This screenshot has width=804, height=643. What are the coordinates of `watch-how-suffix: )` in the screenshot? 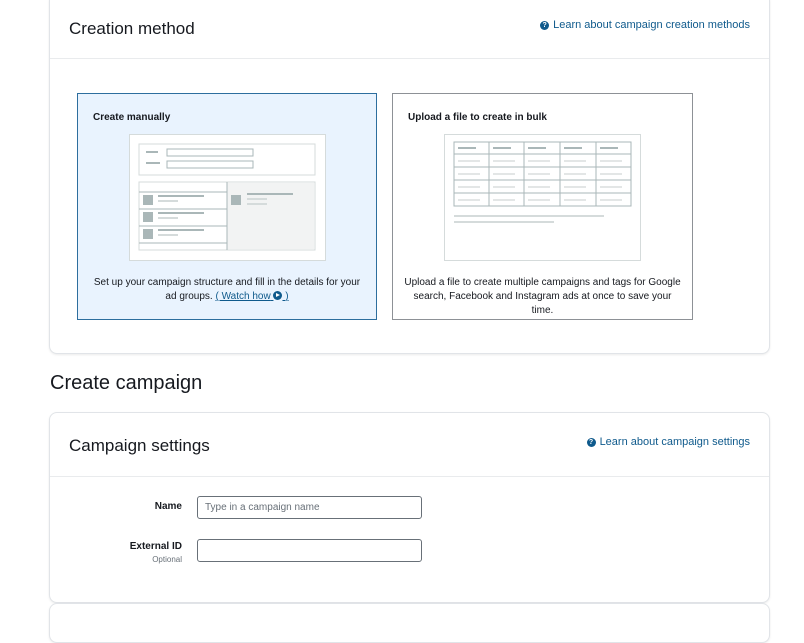 It's located at (287, 296).